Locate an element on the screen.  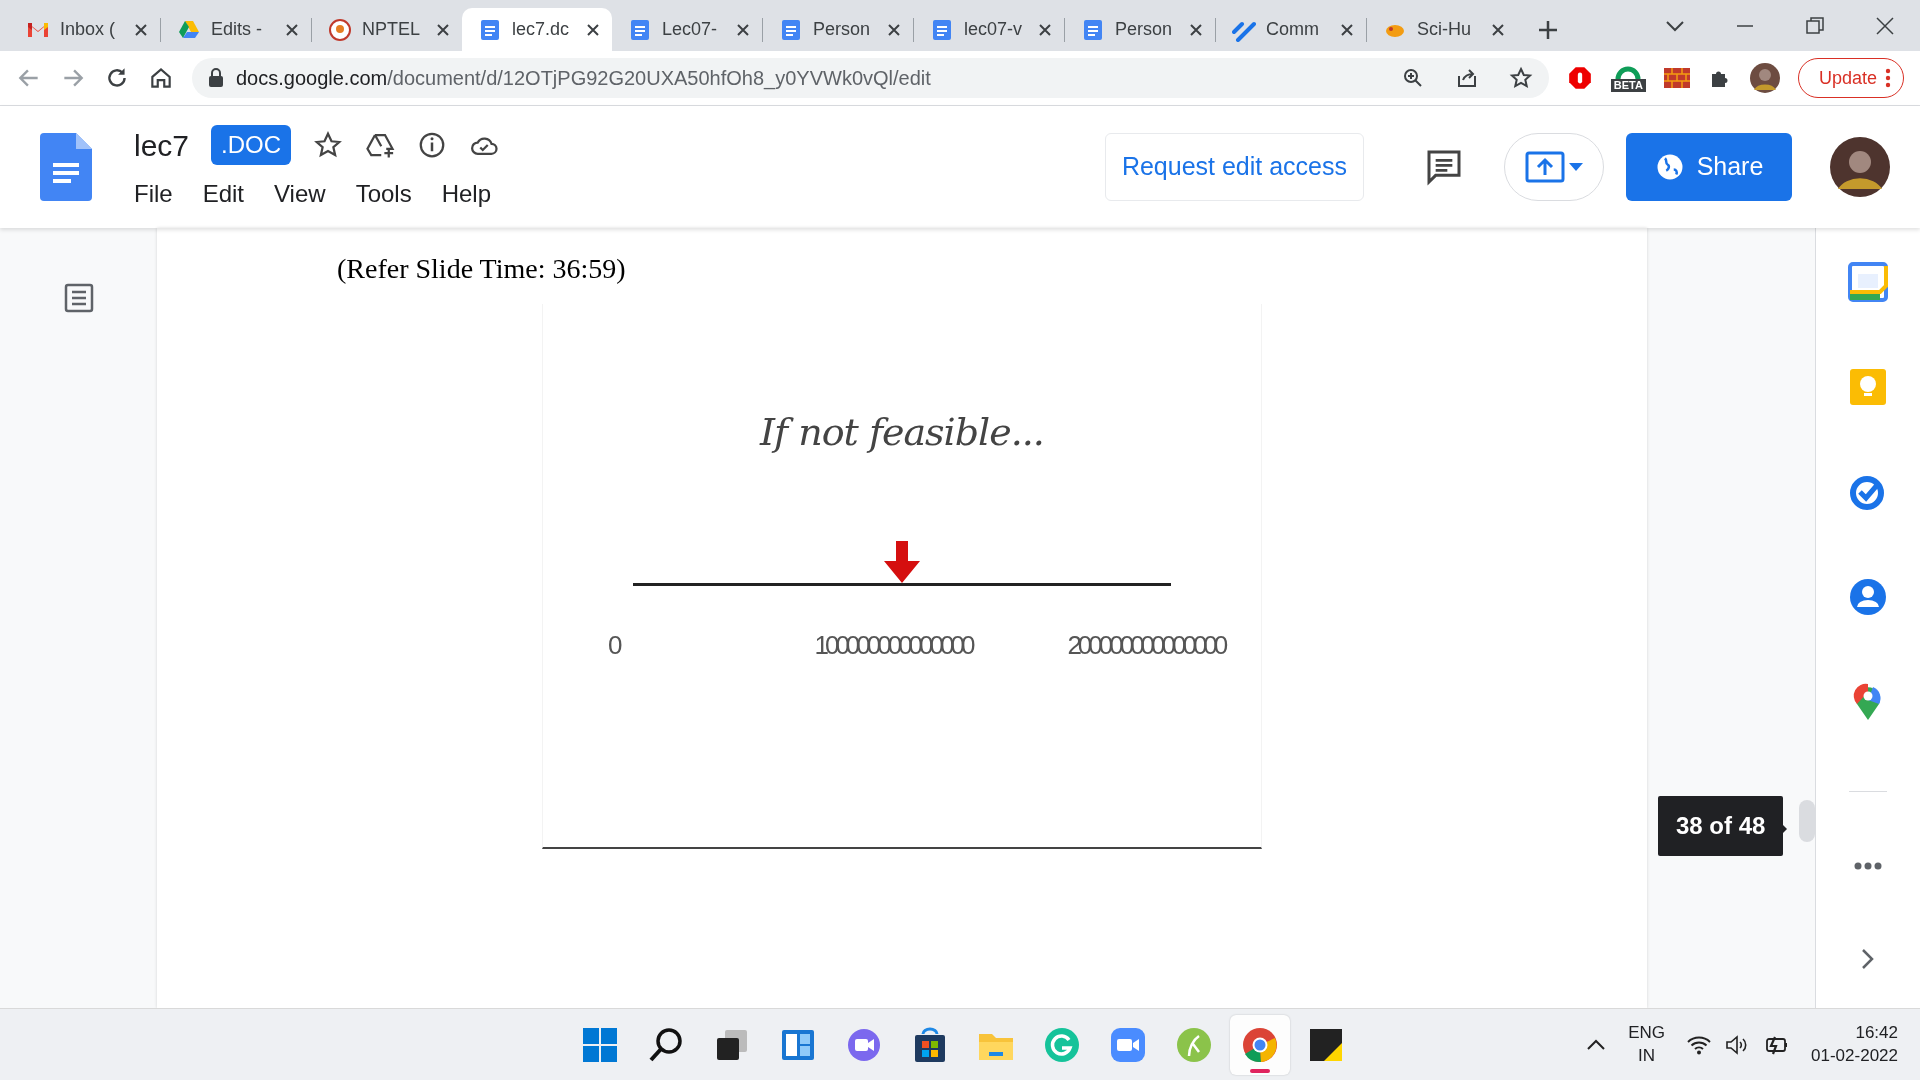
document-title: lec7 is located at coordinates (162, 145).